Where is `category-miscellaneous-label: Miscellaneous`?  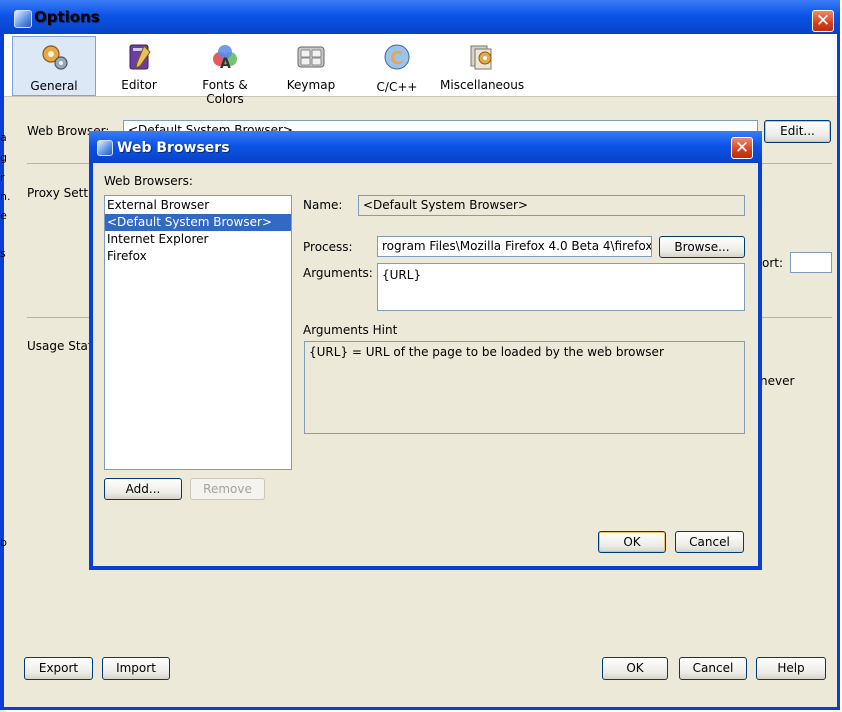
category-miscellaneous-label: Miscellaneous is located at coordinates (482, 85).